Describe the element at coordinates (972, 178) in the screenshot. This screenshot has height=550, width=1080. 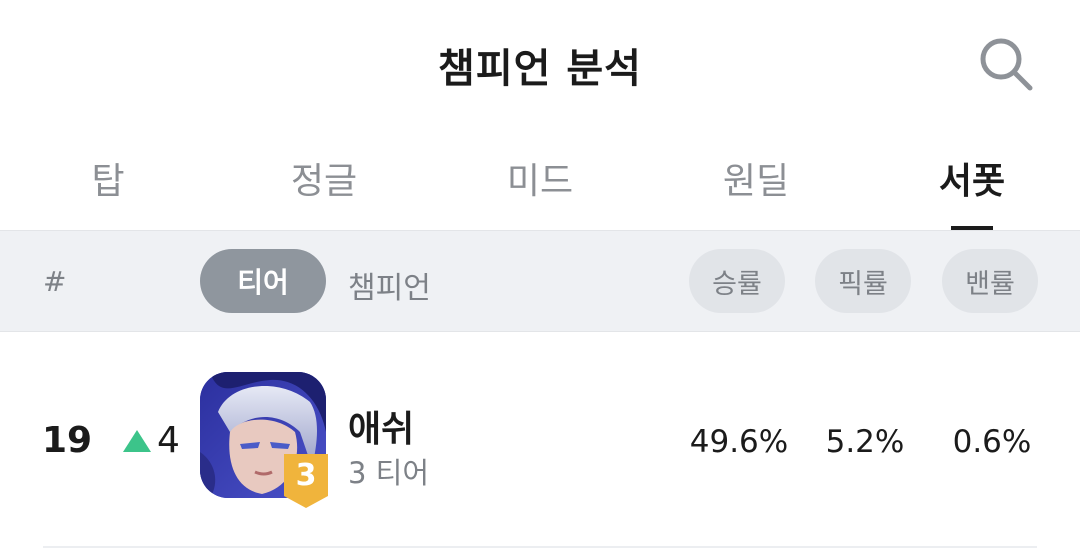
I see `tab-support: 서폿` at that location.